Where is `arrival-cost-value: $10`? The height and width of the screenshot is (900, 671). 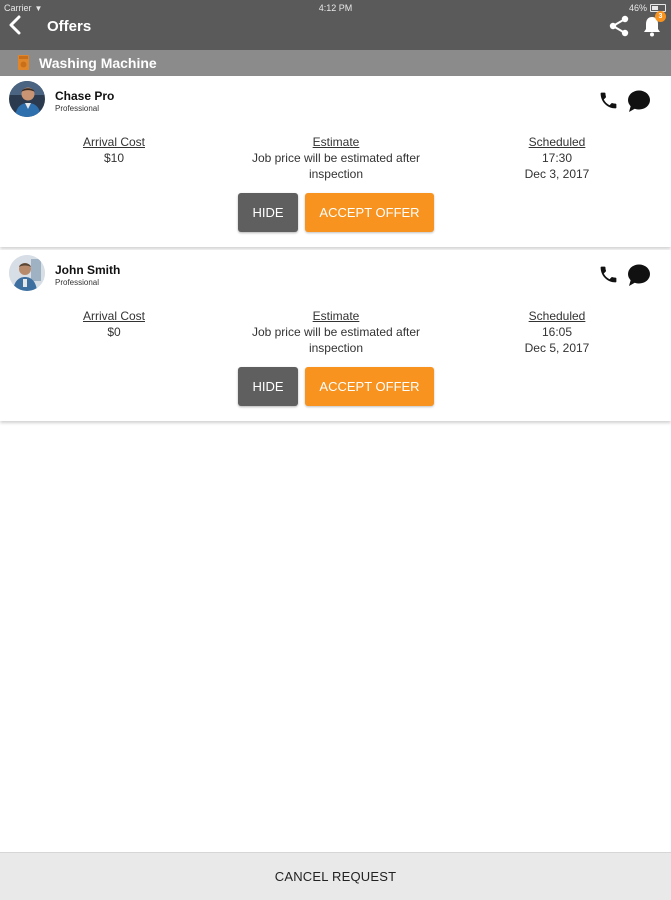
arrival-cost-value: $10 is located at coordinates (114, 158).